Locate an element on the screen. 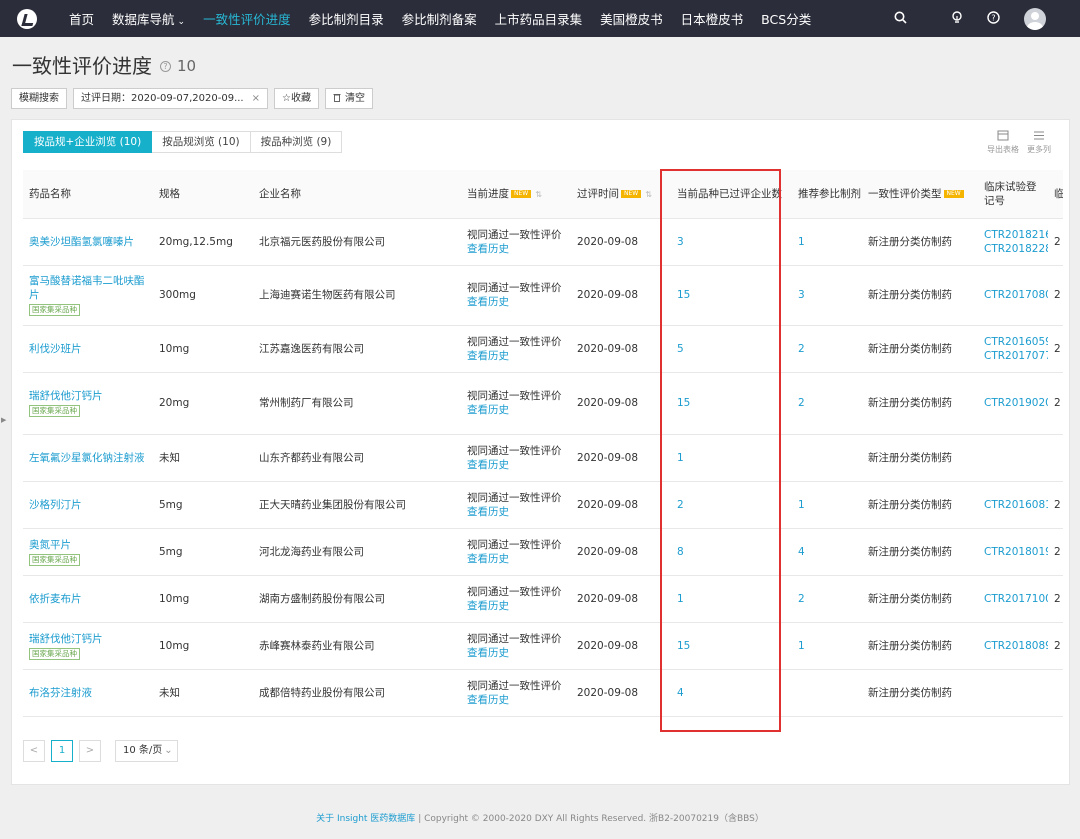  trial-link: CTR20170773 is located at coordinates (1016, 356).